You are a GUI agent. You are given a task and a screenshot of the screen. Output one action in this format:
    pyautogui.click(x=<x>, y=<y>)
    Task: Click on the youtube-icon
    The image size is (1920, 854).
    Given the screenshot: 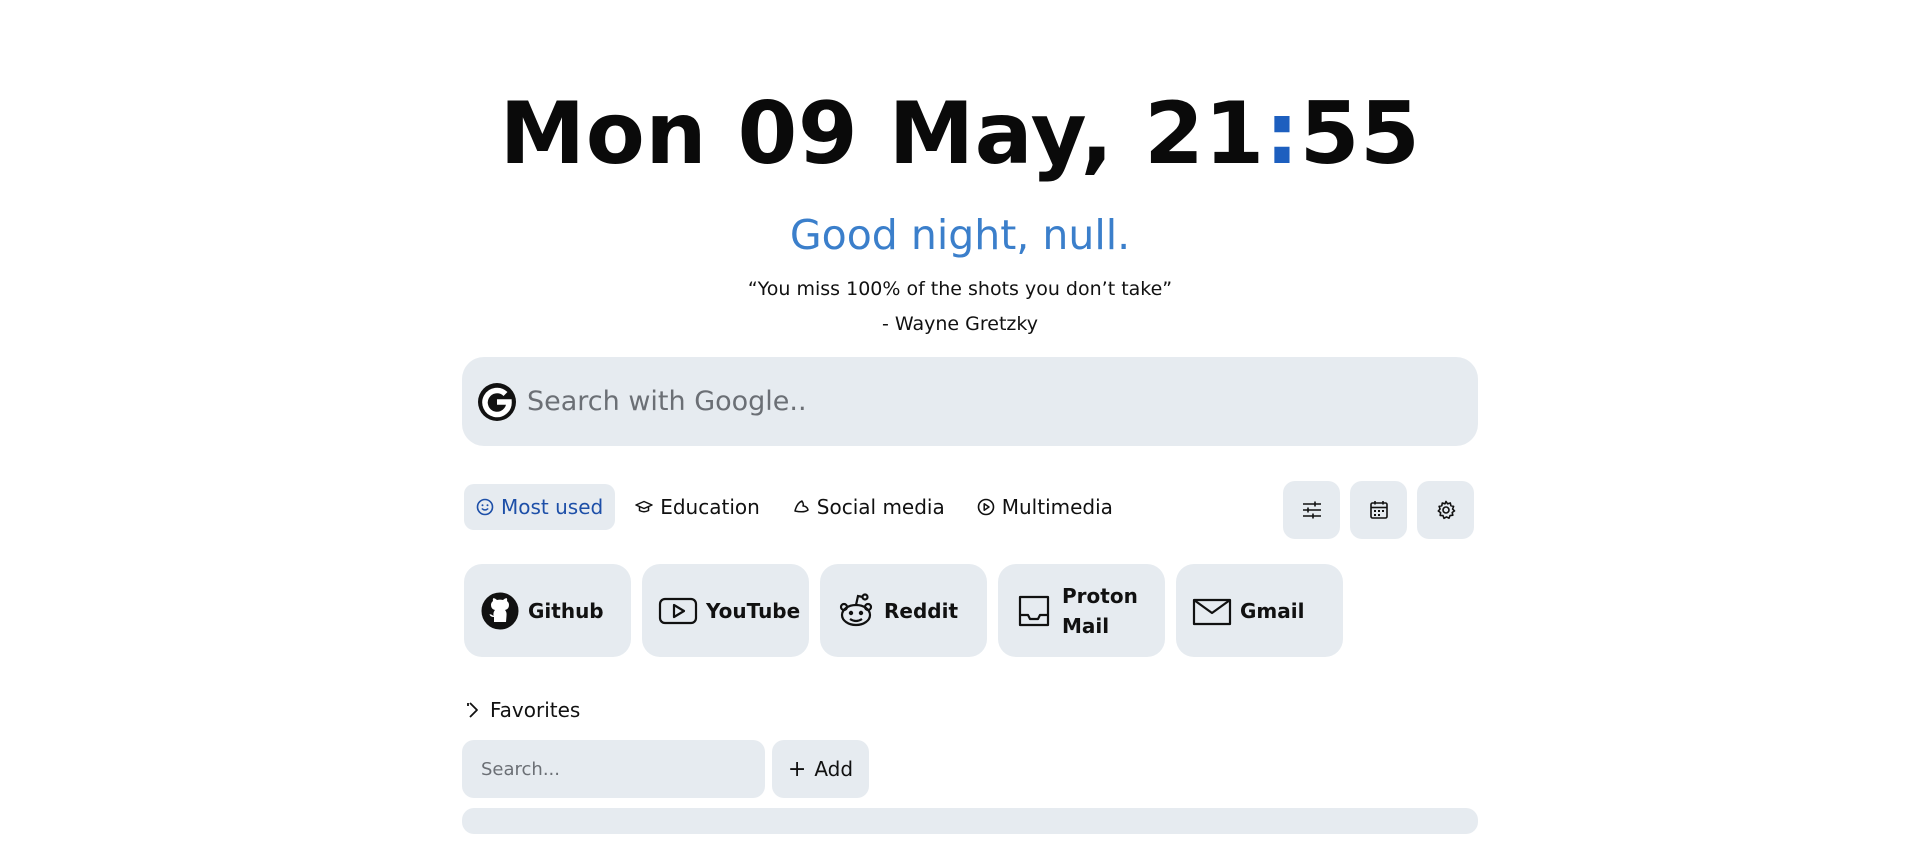 What is the action you would take?
    pyautogui.click(x=678, y=610)
    